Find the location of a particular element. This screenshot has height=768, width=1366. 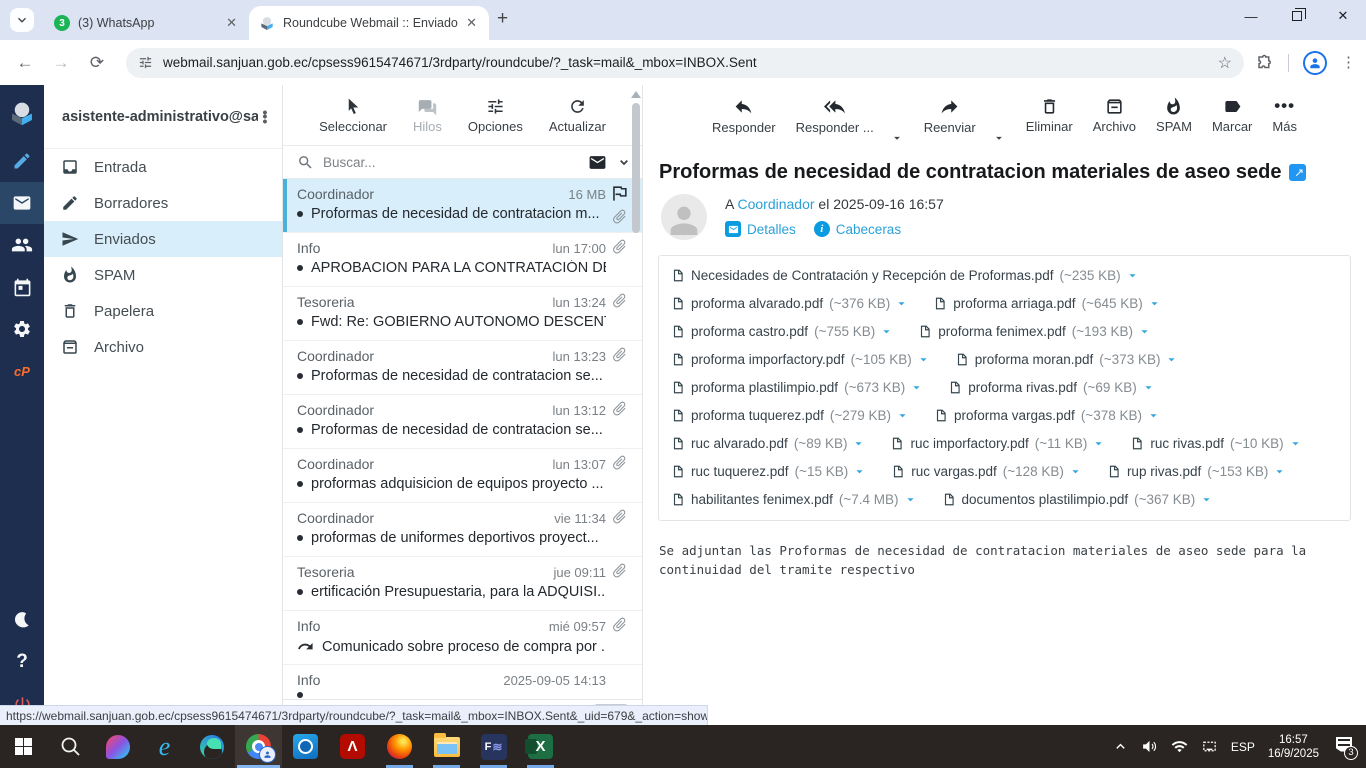

taskbar-acrobat-button: Λ is located at coordinates (352, 746).